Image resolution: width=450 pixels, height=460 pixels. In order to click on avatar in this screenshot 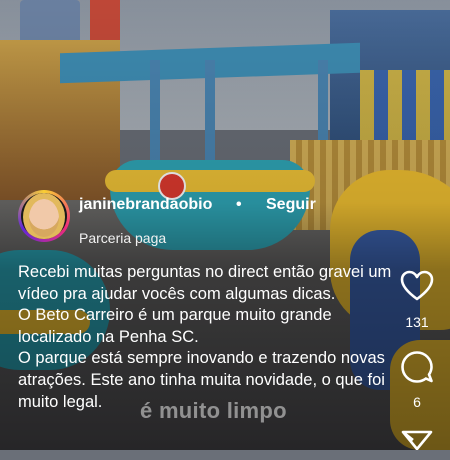, I will do `click(44, 216)`.